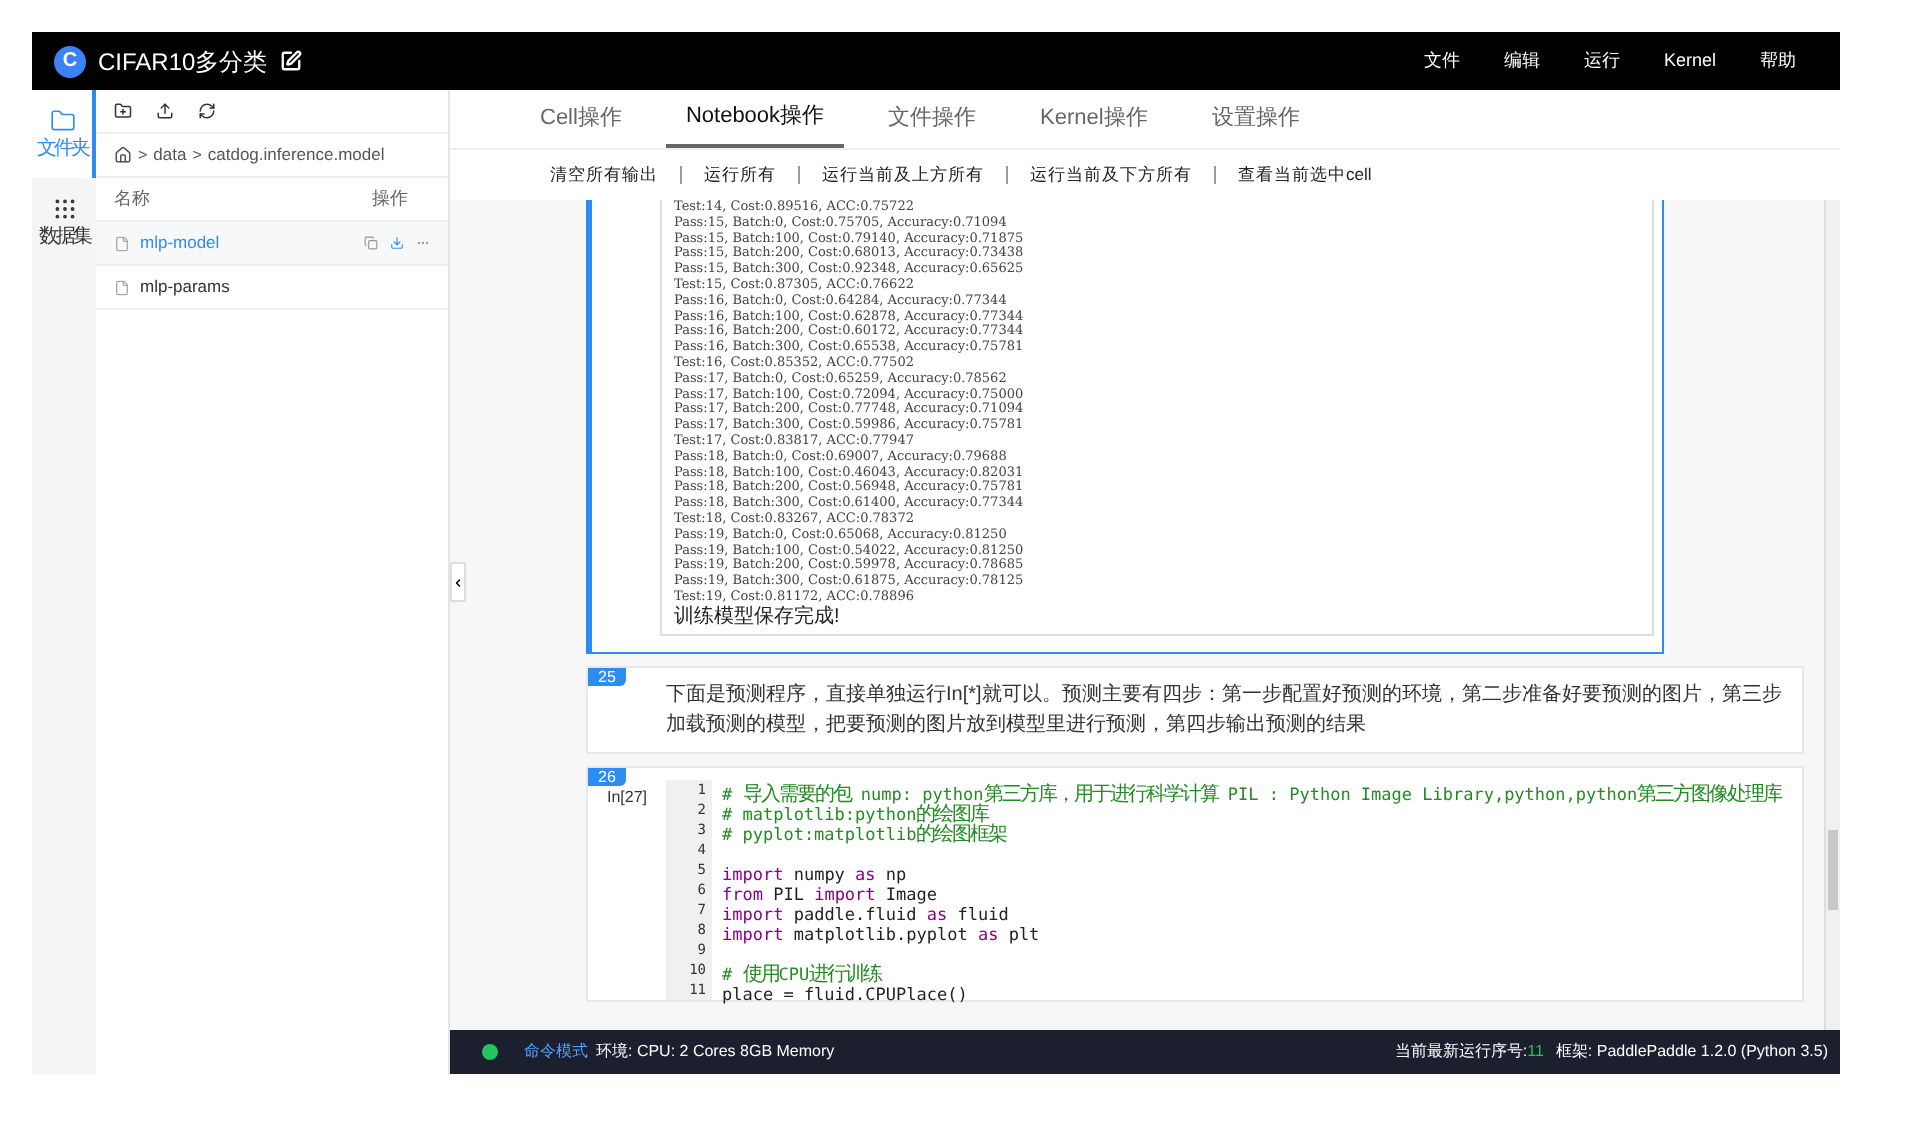 The height and width of the screenshot is (1128, 1912). I want to click on code-line: # pyplot:matplotlib的绘图框架, so click(864, 834).